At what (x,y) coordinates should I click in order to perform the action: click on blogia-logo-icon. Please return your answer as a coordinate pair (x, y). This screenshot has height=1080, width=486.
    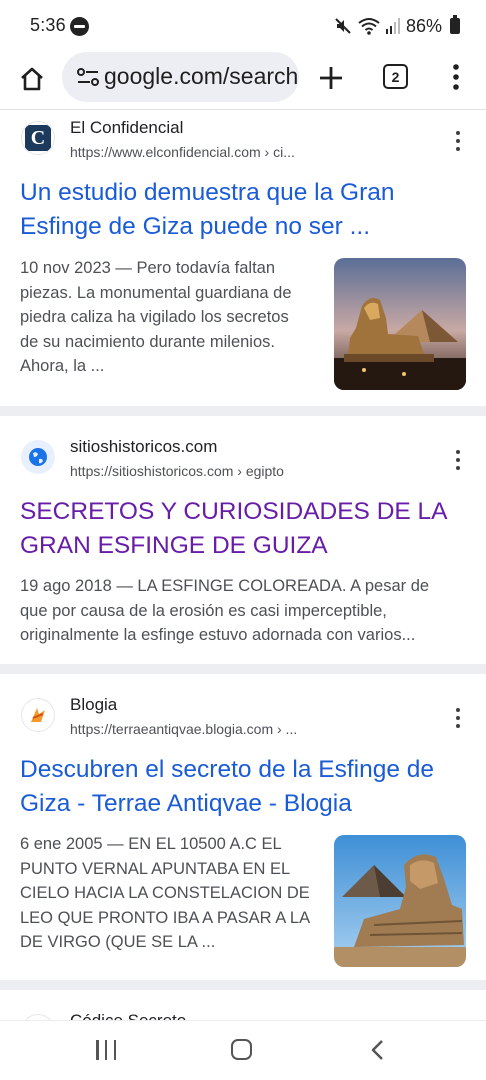
    Looking at the image, I should click on (38, 715).